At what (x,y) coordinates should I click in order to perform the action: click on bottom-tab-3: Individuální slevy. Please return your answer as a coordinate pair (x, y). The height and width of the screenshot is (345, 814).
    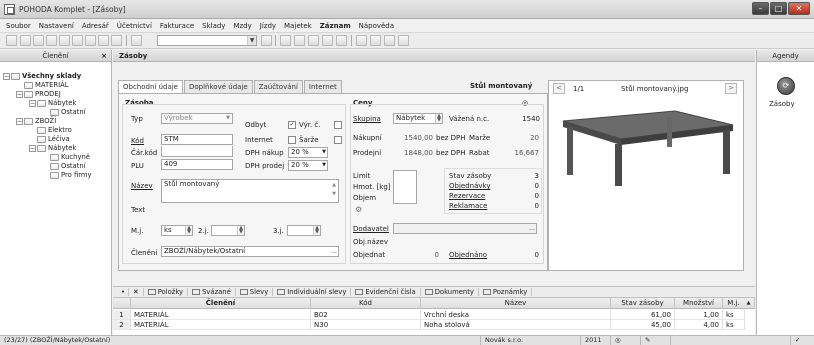
    Looking at the image, I should click on (312, 292).